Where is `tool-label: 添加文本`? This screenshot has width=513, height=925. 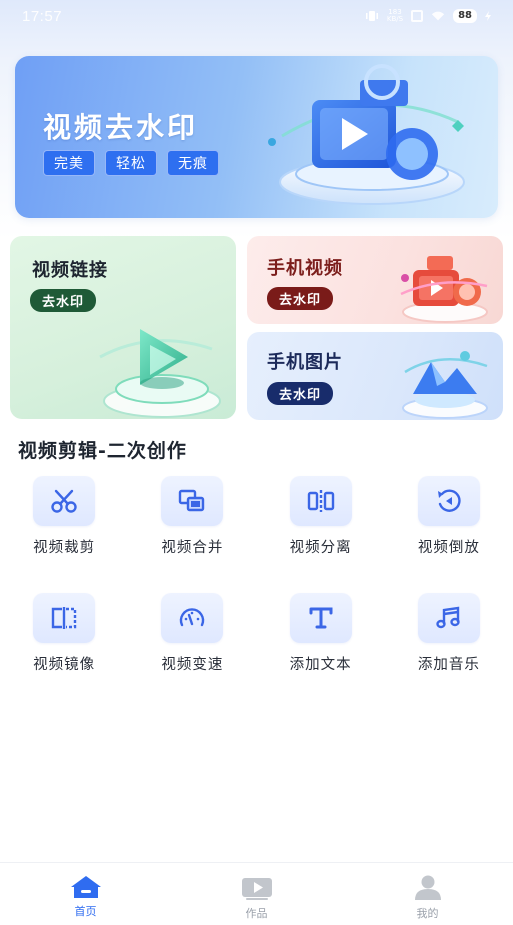
tool-label: 添加文本 is located at coordinates (320, 665).